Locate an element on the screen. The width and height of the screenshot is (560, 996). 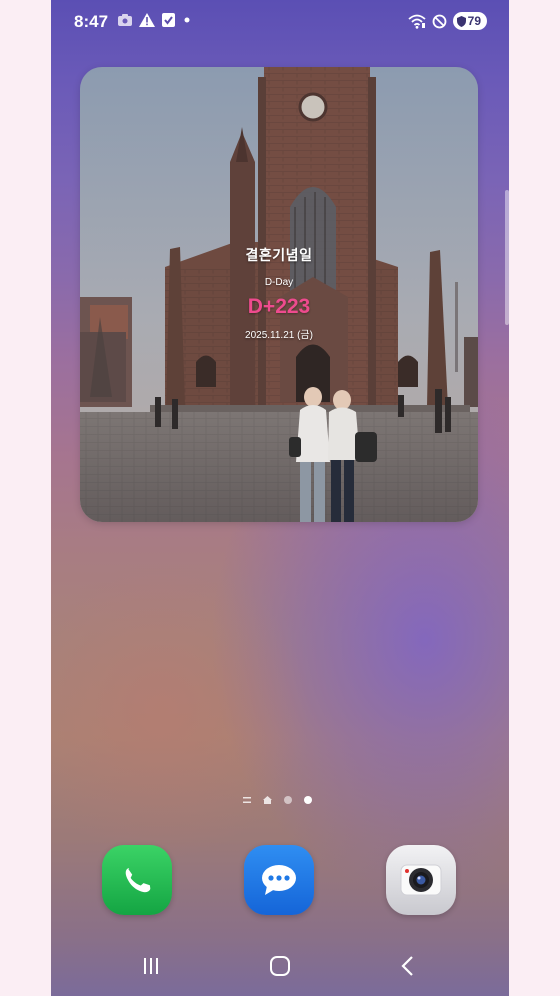
messages-app-button is located at coordinates (279, 880).